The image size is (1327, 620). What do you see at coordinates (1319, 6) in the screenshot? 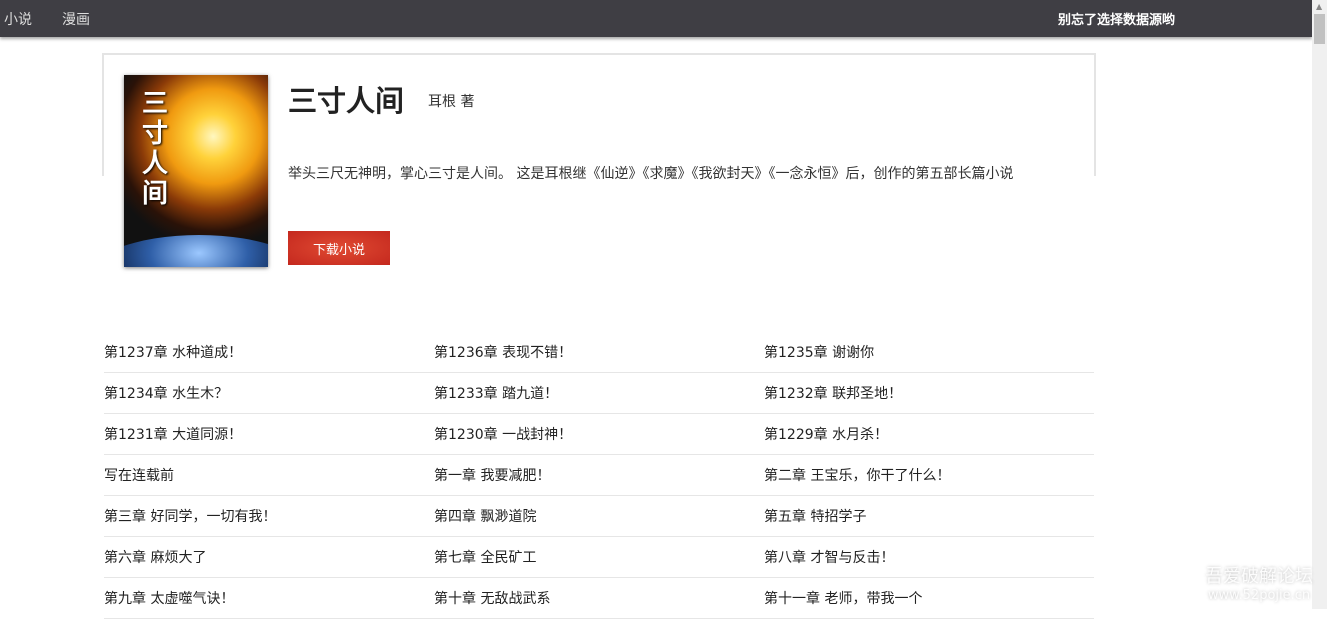
I see `scroll-up-icon: ▲` at bounding box center [1319, 6].